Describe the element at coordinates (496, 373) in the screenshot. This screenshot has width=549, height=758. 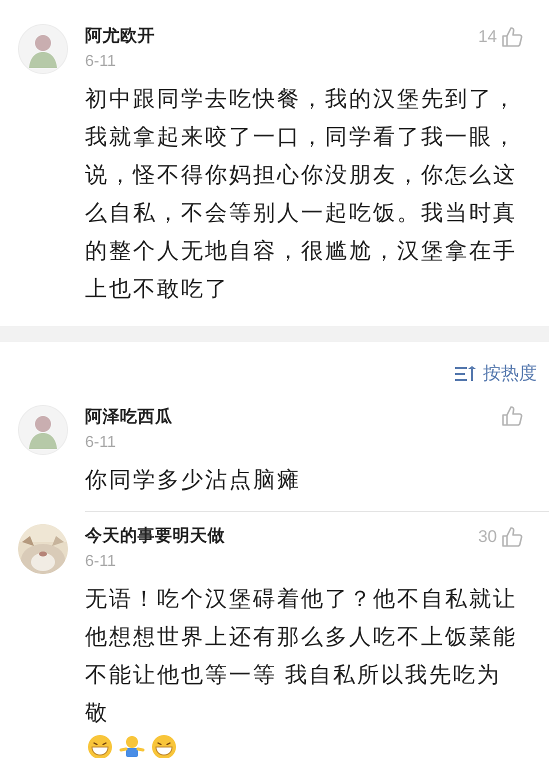
I see `sort-button: 按热度` at that location.